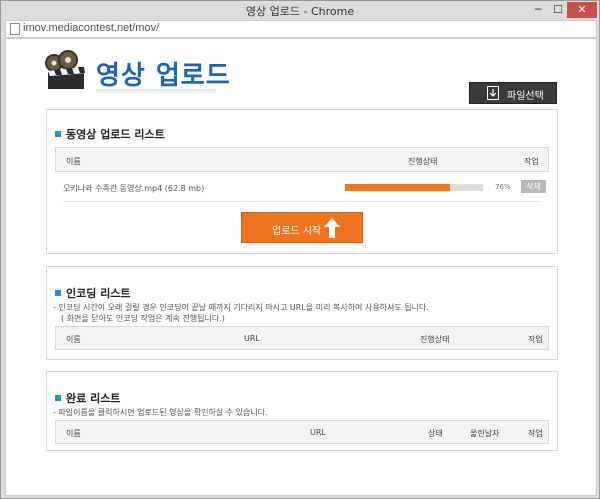 The image size is (600, 499). Describe the element at coordinates (538, 10) in the screenshot. I see `minimize-button: ─` at that location.